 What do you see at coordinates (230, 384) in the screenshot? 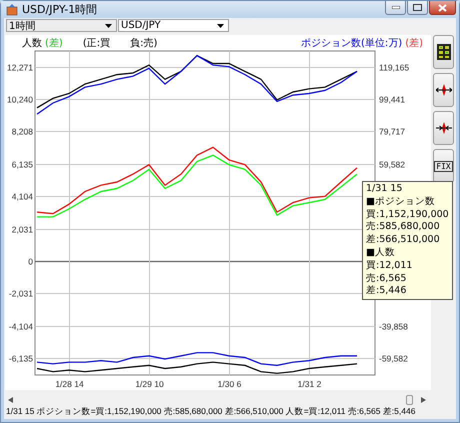
I see `x-axis-label: 1/30 6` at bounding box center [230, 384].